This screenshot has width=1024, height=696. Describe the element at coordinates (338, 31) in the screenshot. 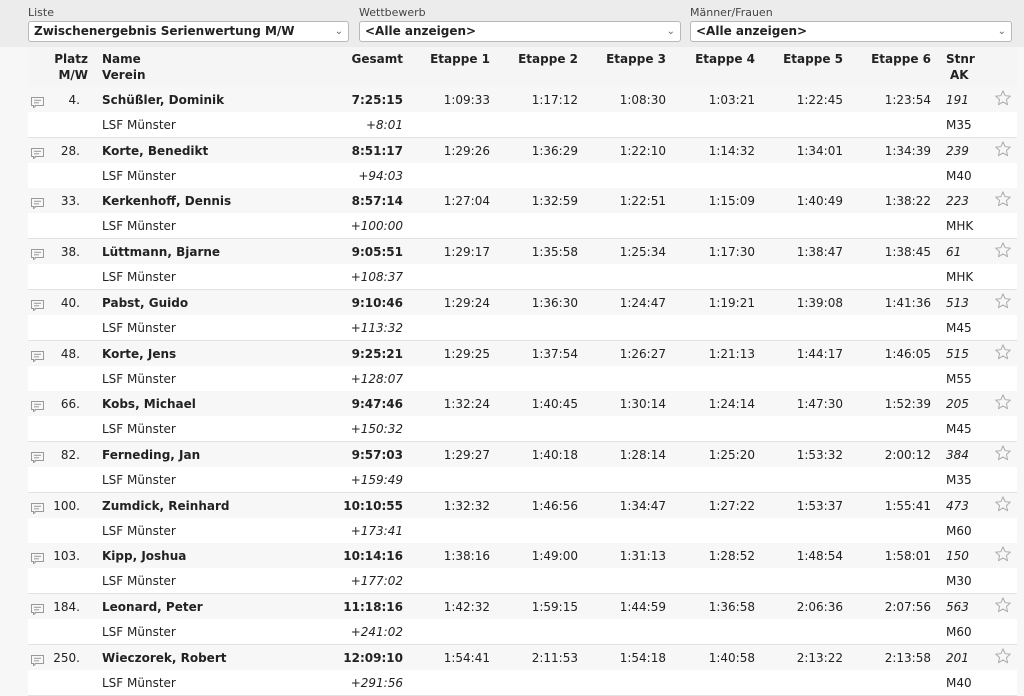

I see `chevron-down-icon: ⌄` at that location.